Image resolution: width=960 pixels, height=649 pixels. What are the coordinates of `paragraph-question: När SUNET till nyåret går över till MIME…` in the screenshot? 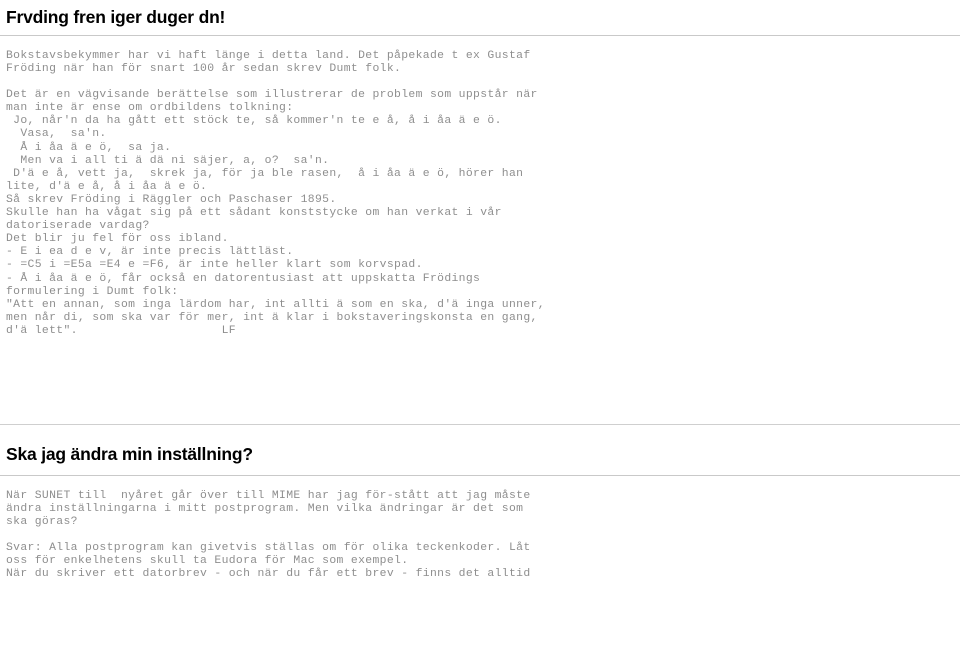 It's located at (268, 509).